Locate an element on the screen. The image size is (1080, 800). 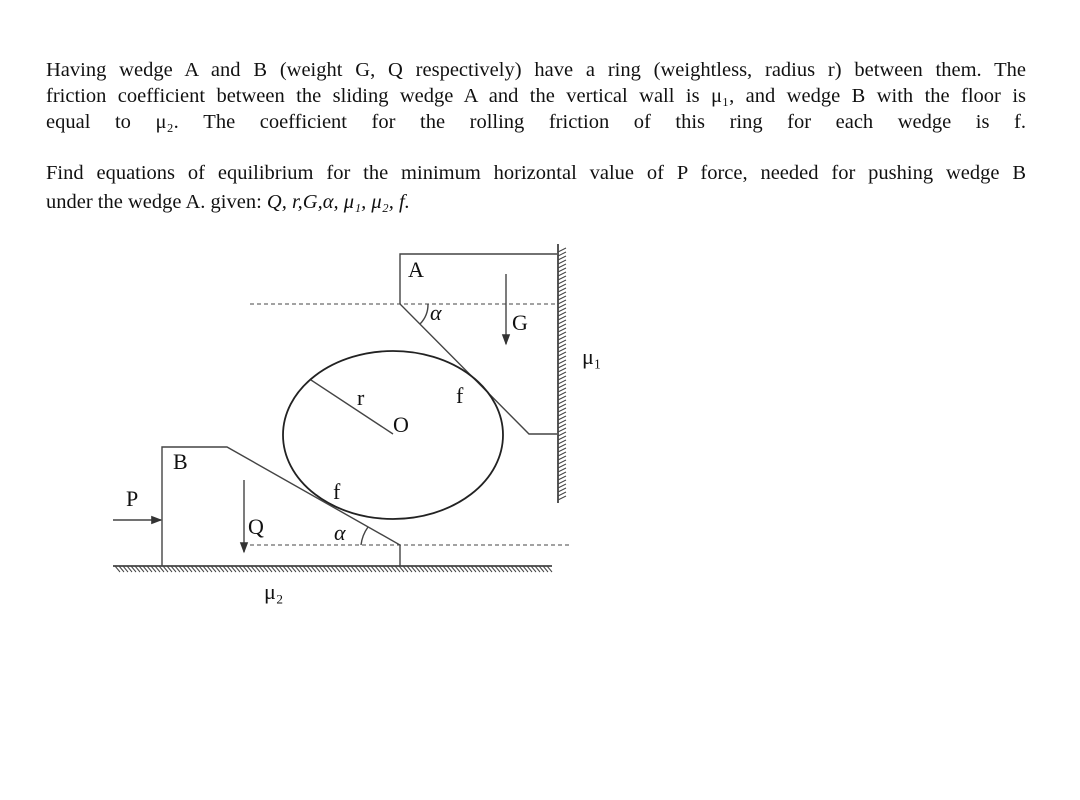
label-weight-g: G is located at coordinates (520, 322).